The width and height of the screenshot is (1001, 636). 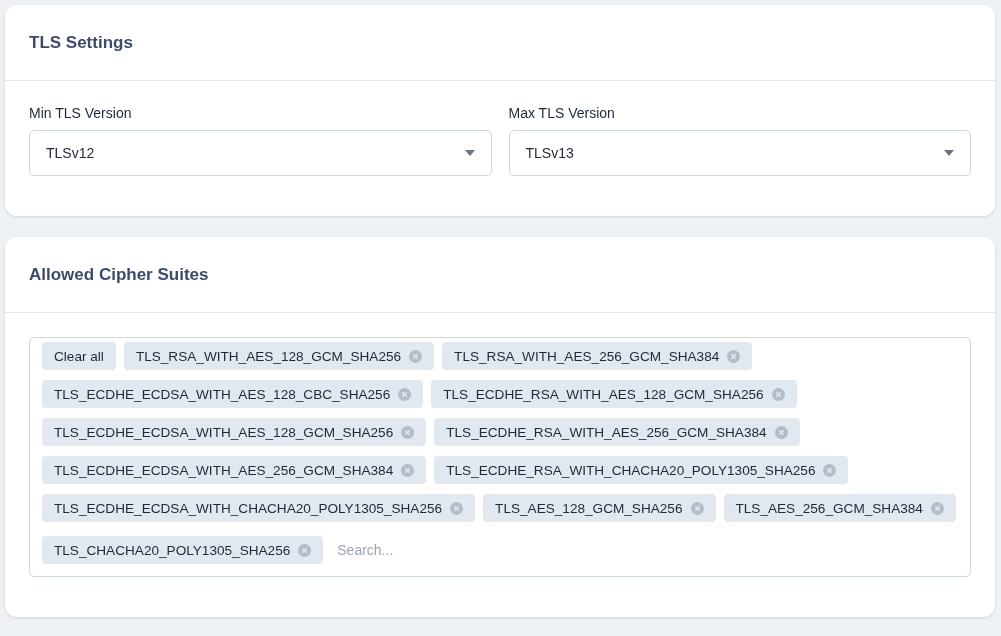 What do you see at coordinates (248, 508) in the screenshot?
I see `tag-label: TLS_ECDHE_ECDSA_WITH_CHACHA20_POLY1305_SHA256` at bounding box center [248, 508].